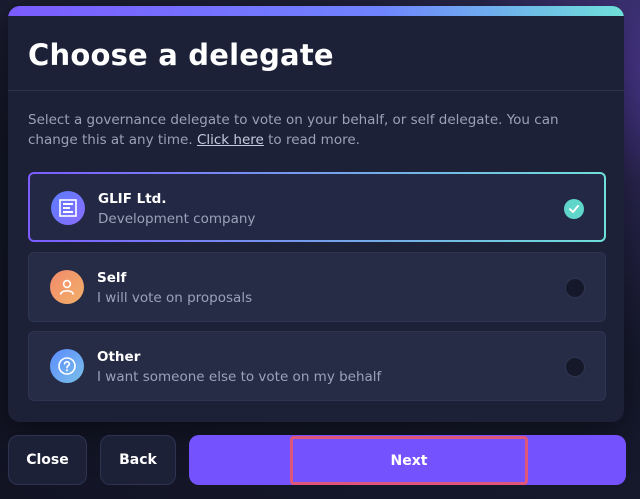  Describe the element at coordinates (316, 11) in the screenshot. I see `modal-accent-bar` at that location.